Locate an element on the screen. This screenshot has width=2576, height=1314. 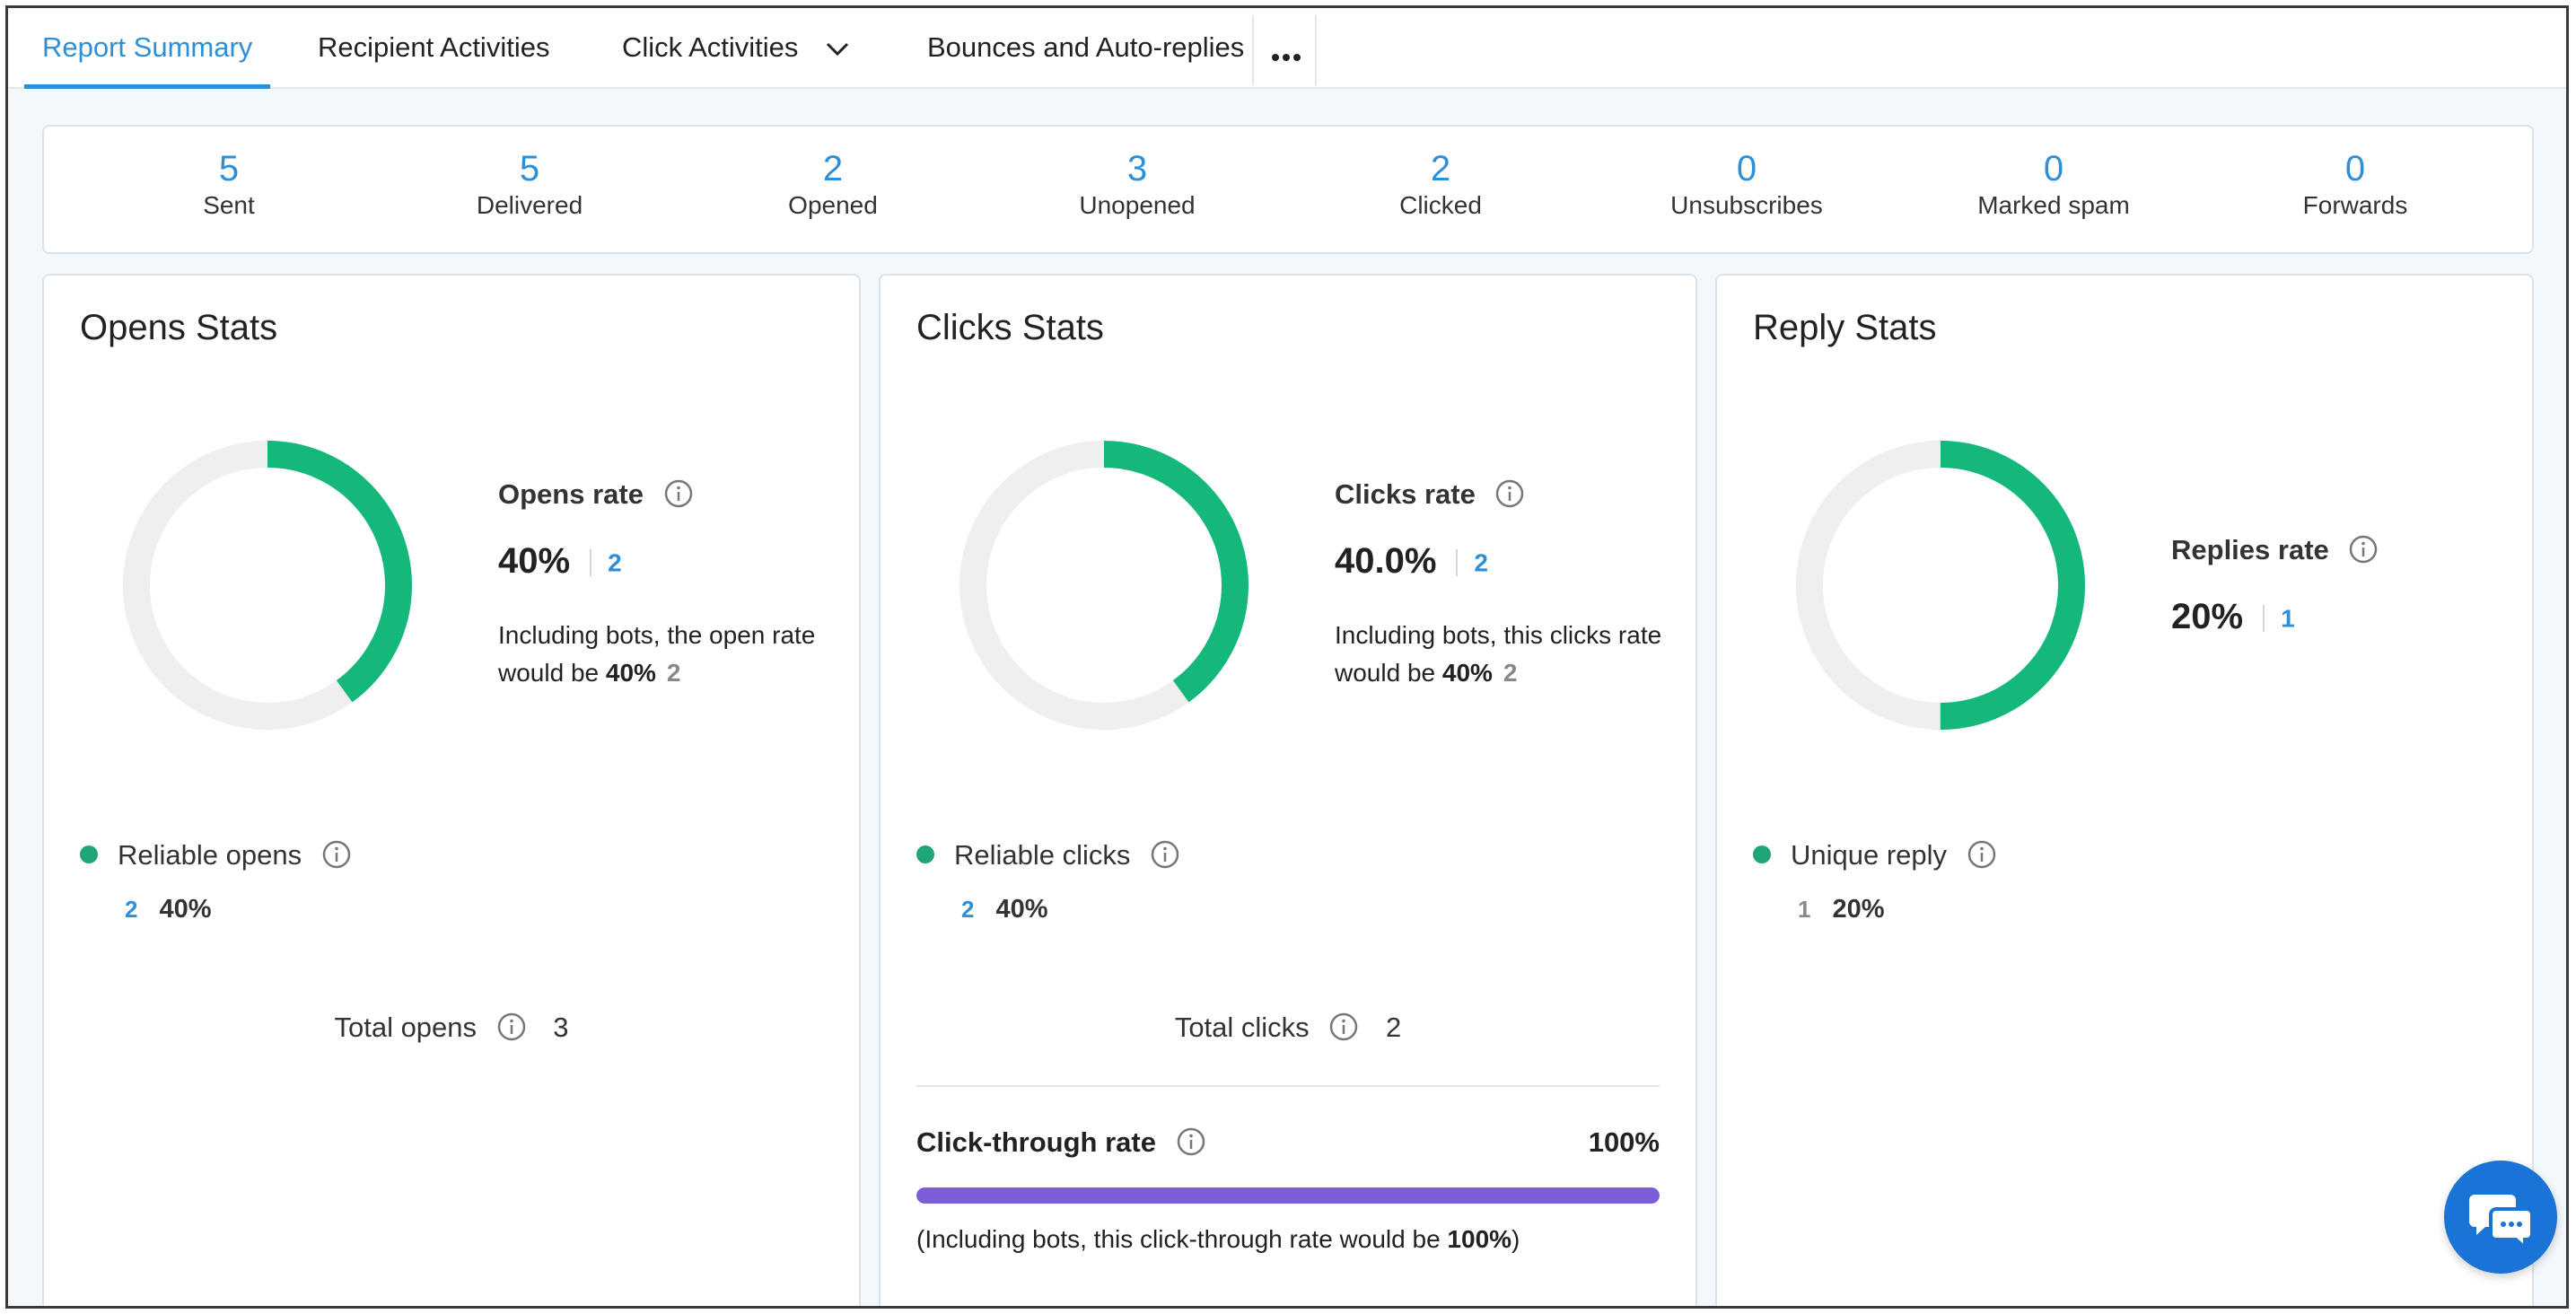
replies-rate-value: 20% is located at coordinates (2207, 616).